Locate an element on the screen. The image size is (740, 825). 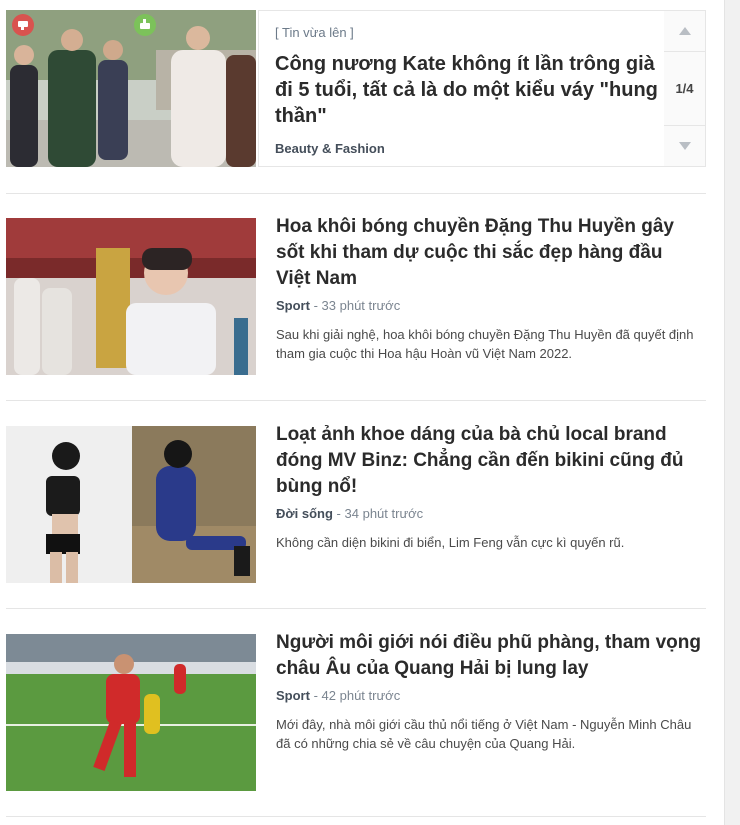
pager-up-button is located at coordinates (684, 31).